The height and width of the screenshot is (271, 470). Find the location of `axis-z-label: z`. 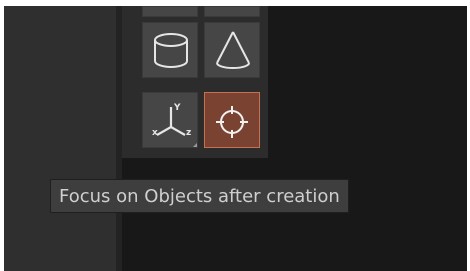

axis-z-label: z is located at coordinates (188, 133).